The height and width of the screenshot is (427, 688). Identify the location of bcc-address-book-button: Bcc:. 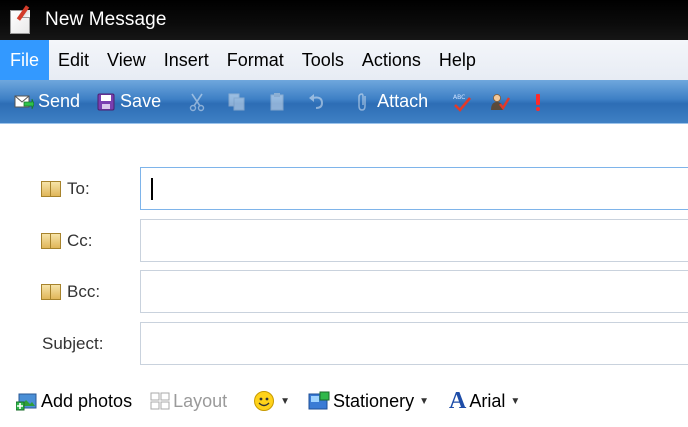
(70, 292).